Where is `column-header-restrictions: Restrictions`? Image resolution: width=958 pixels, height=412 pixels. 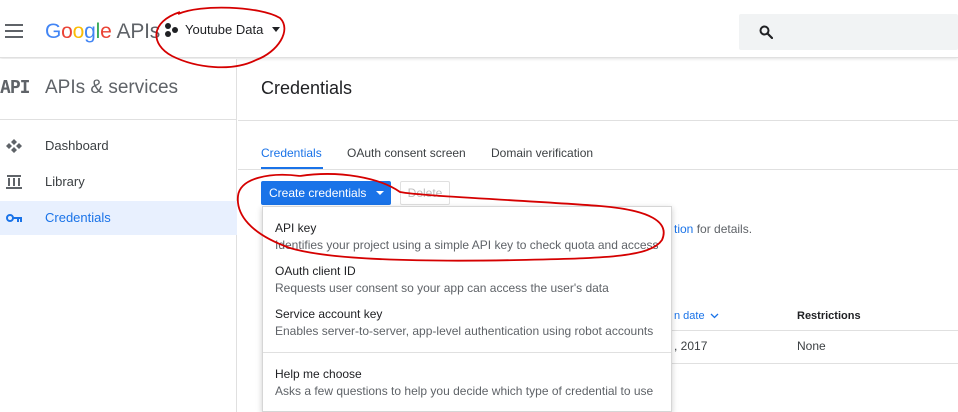
column-header-restrictions: Restrictions is located at coordinates (829, 316).